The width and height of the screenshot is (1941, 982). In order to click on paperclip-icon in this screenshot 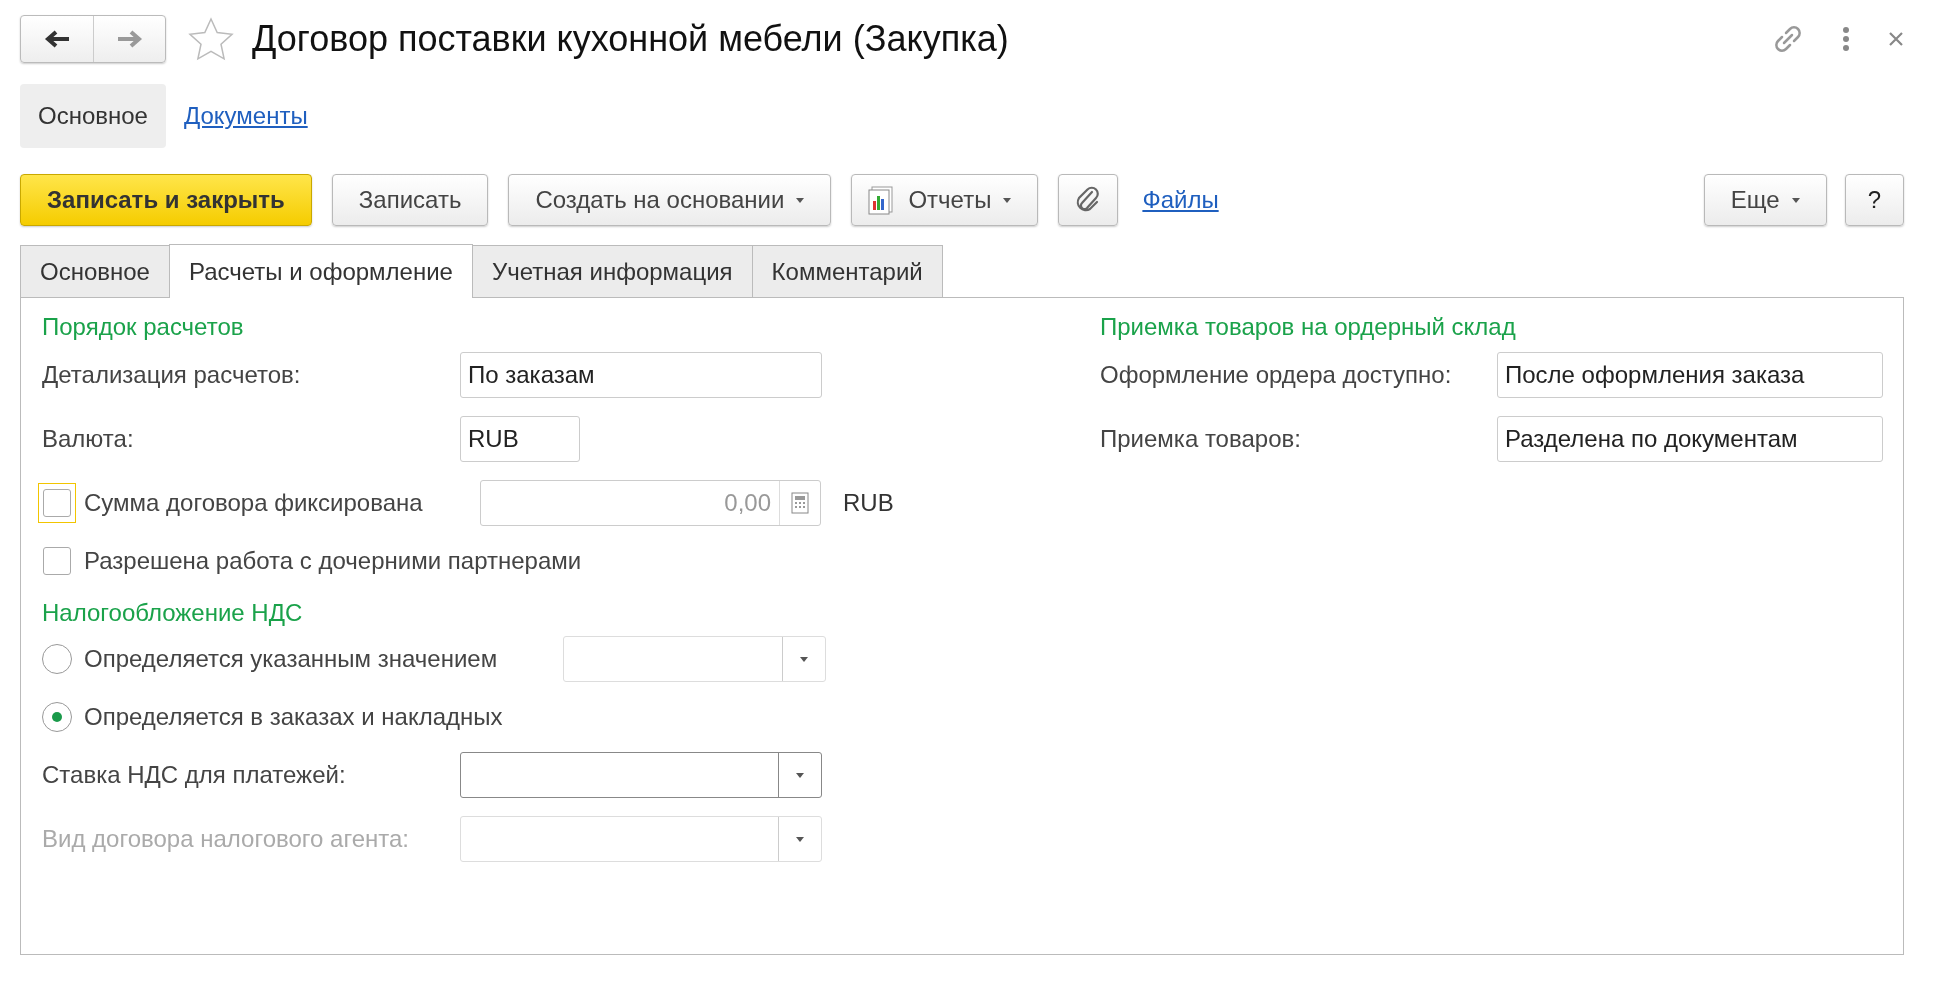, I will do `click(1088, 200)`.